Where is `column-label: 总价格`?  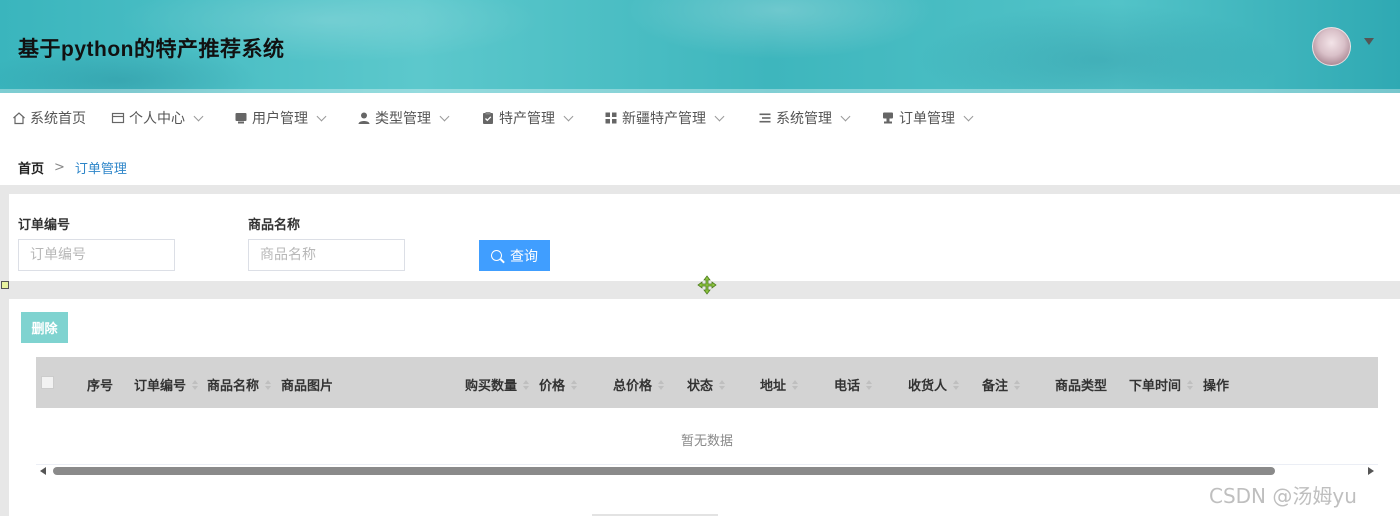
column-label: 总价格 is located at coordinates (633, 386).